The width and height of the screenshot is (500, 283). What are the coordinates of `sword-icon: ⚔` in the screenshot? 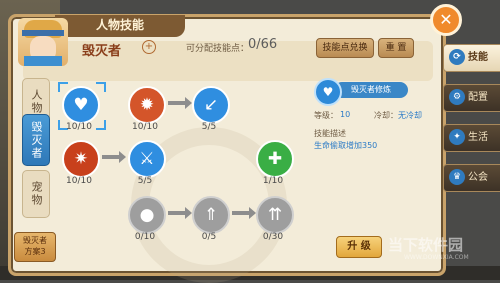 It's located at (147, 159).